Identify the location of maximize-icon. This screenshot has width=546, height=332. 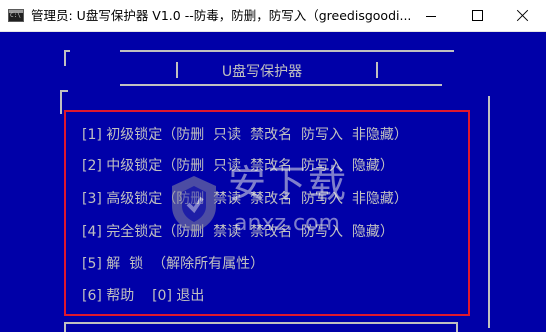
(477, 15).